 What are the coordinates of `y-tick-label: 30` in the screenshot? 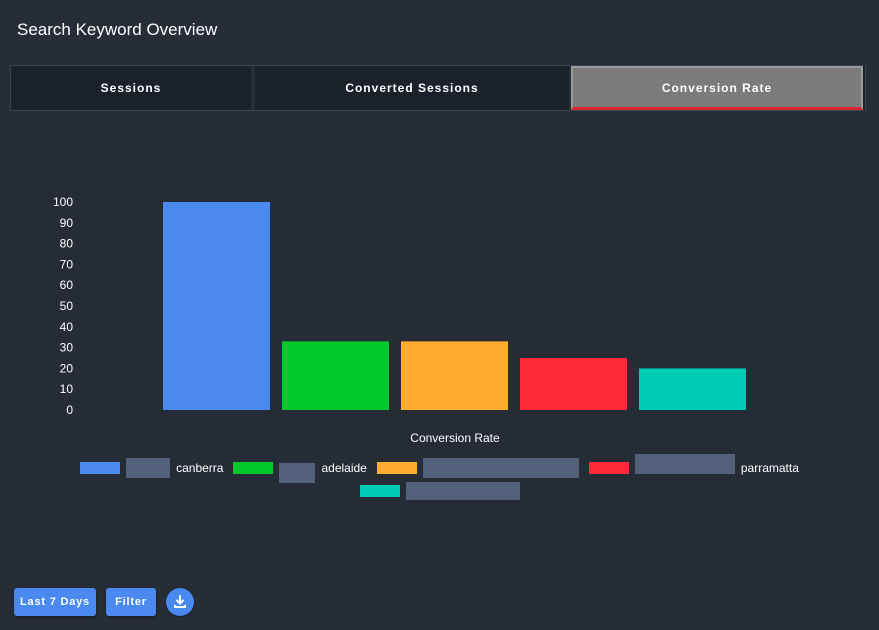 It's located at (67, 348).